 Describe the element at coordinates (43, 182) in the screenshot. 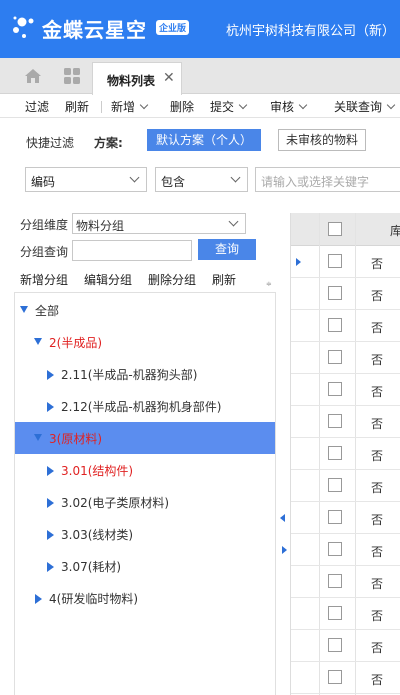

I see `filter-field-value: 编码` at that location.